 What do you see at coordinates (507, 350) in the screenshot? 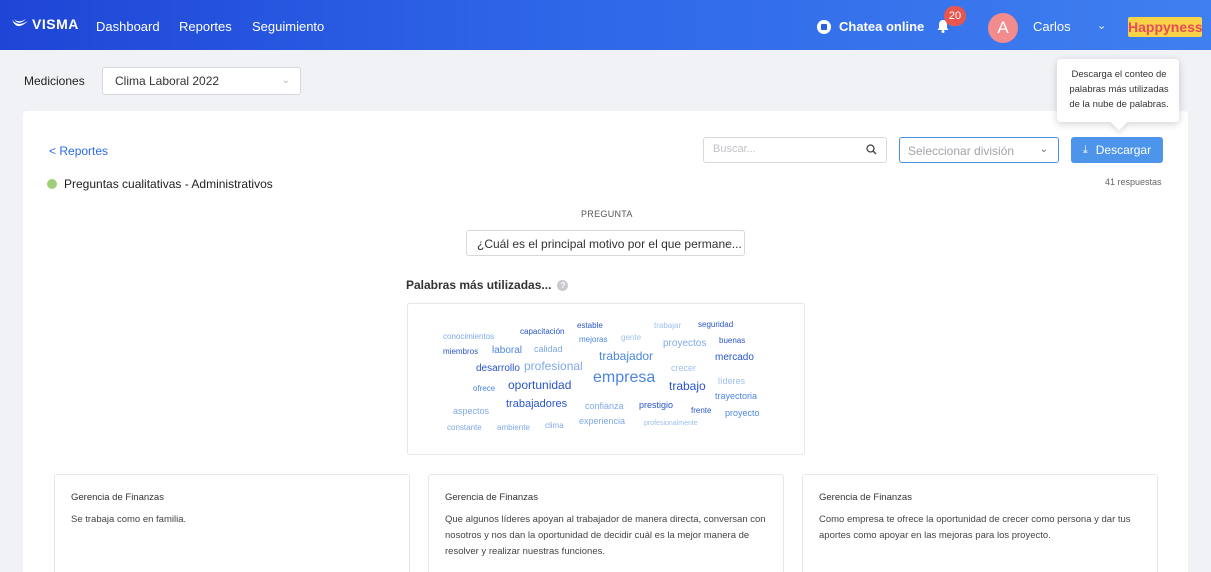
I see `cloud-word: laboral` at bounding box center [507, 350].